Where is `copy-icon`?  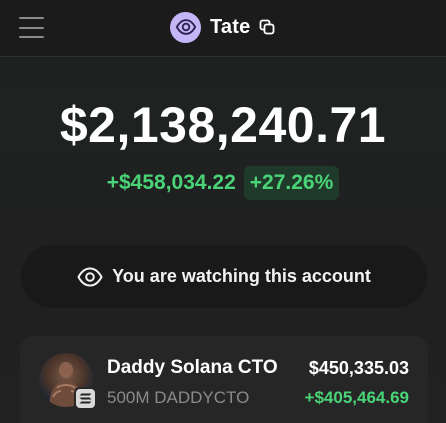 copy-icon is located at coordinates (267, 27).